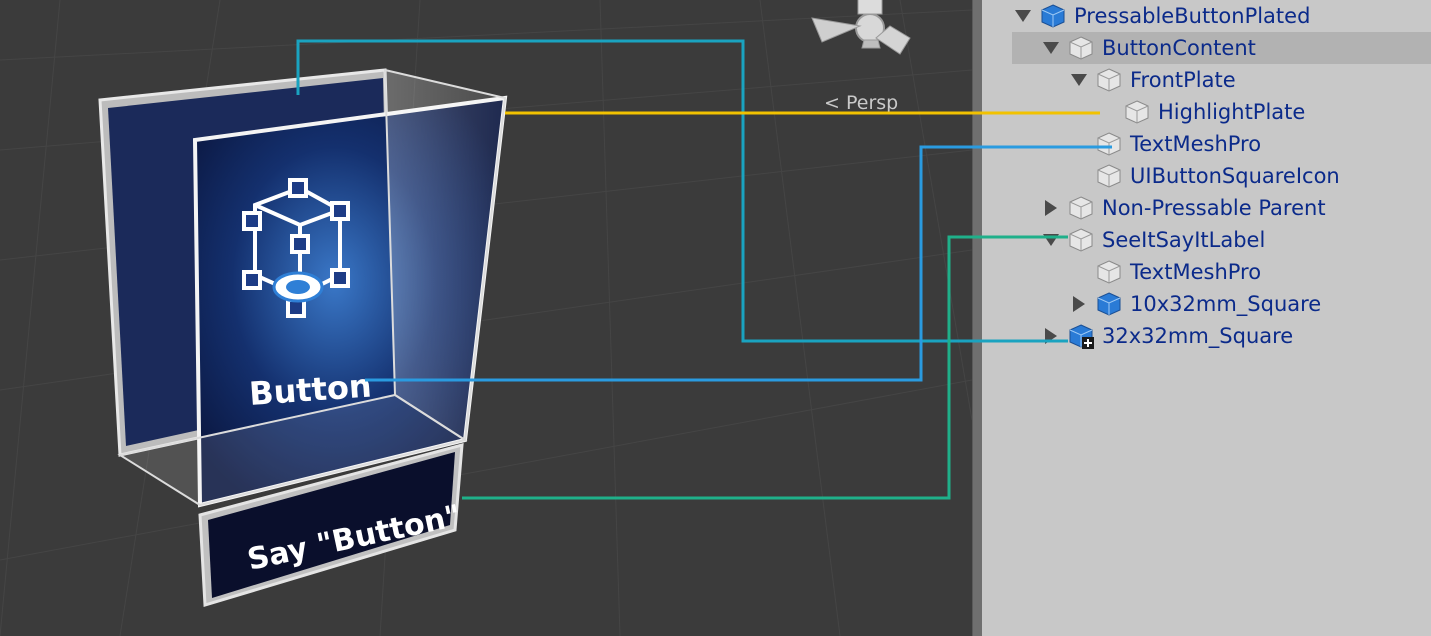  Describe the element at coordinates (1235, 176) in the screenshot. I see `tree-label: UIButtonSquareIcon` at that location.